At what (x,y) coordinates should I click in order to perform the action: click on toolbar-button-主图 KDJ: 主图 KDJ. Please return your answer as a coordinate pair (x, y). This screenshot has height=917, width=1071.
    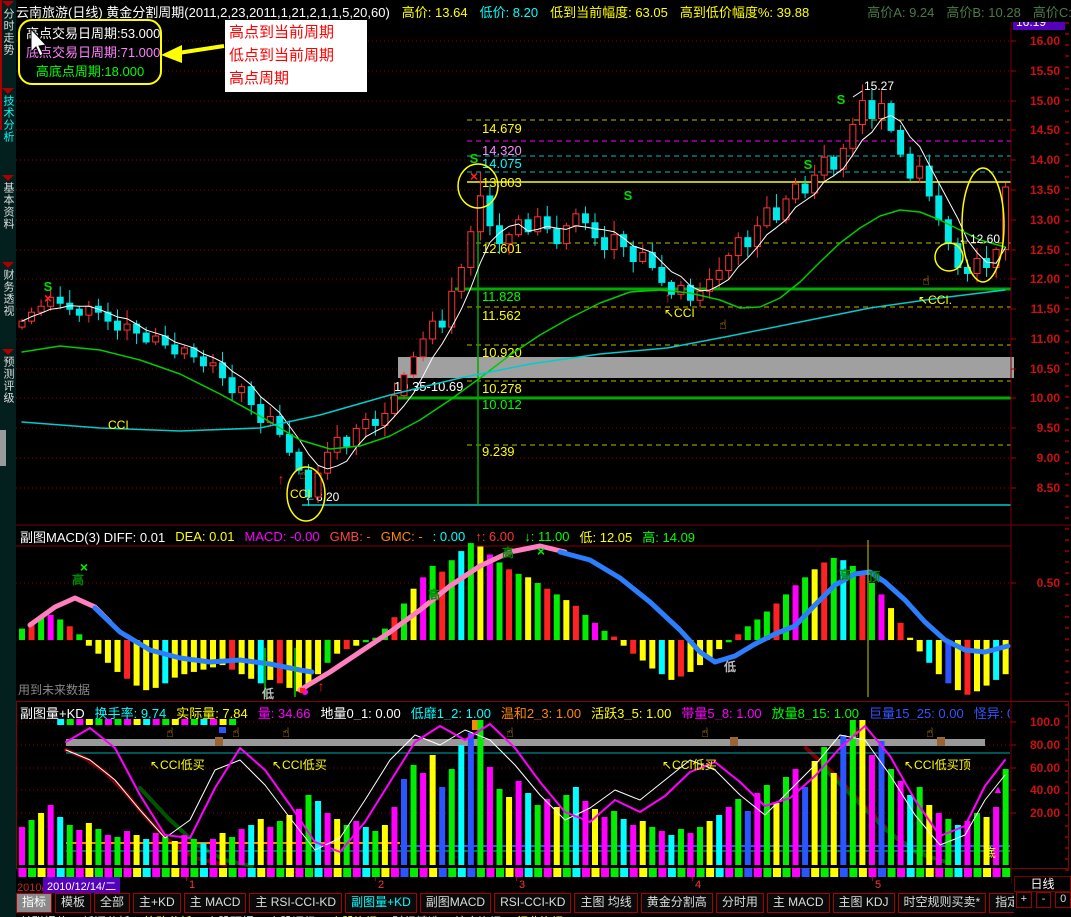
    Looking at the image, I should click on (863, 903).